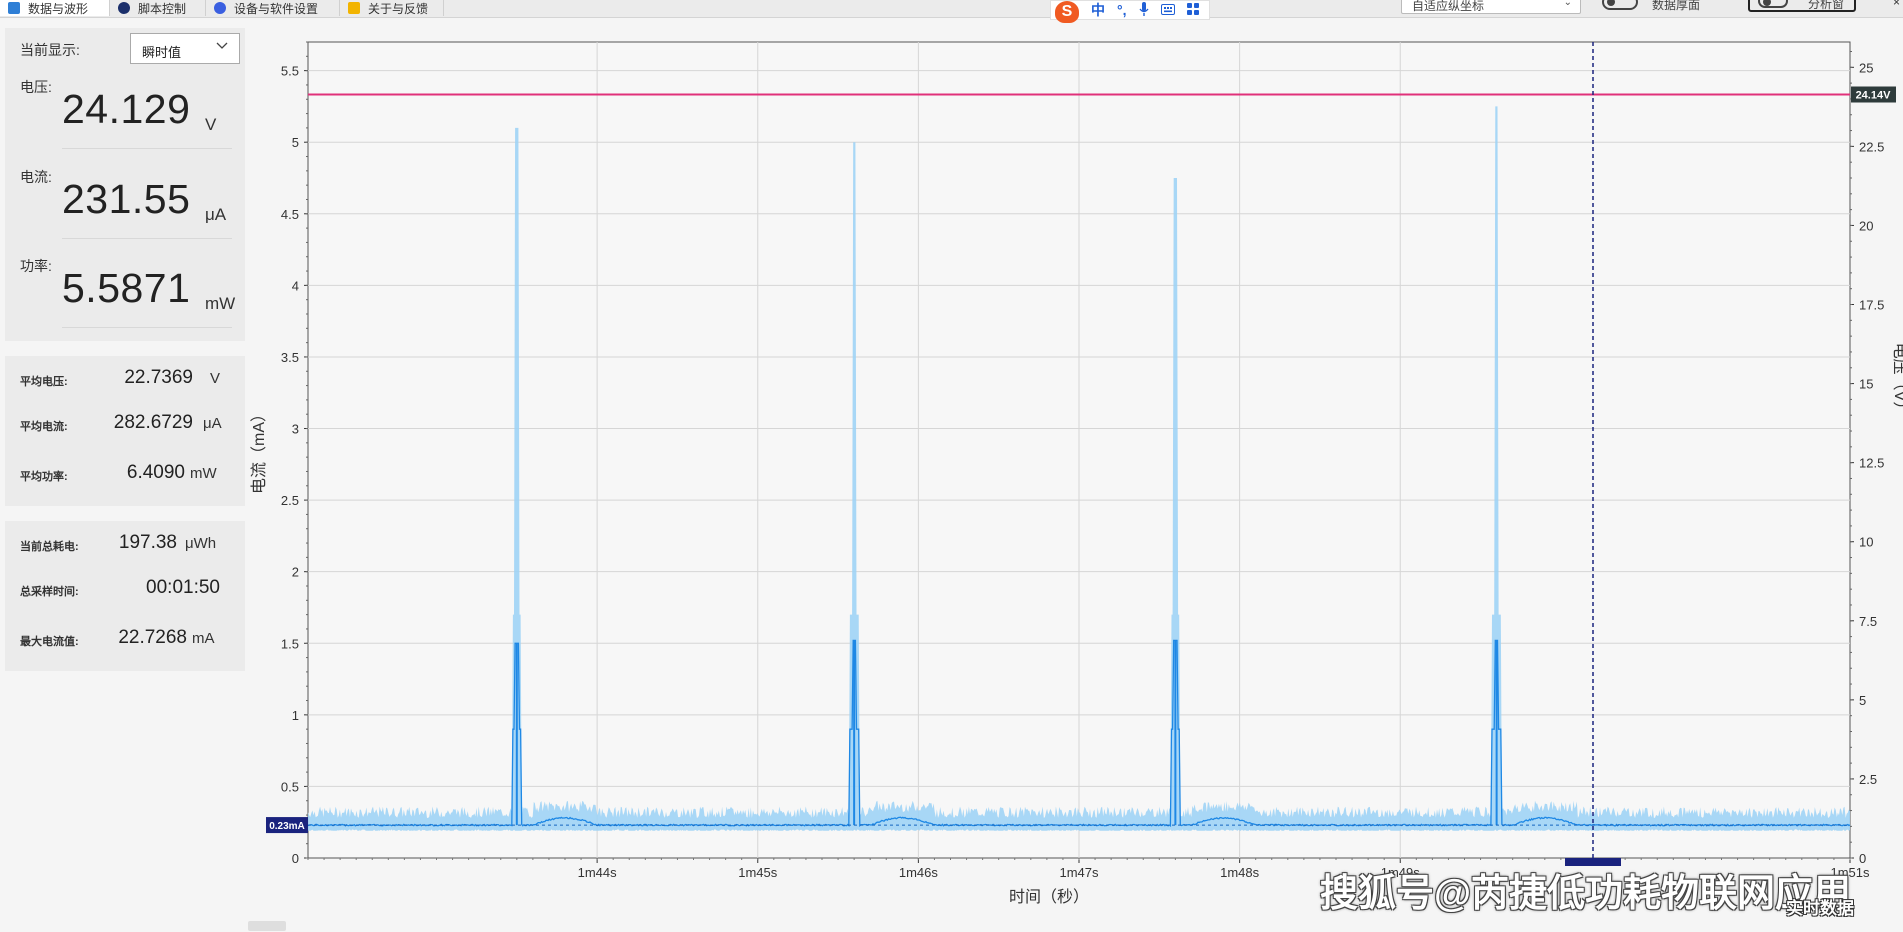  Describe the element at coordinates (1866, 225) in the screenshot. I see `y2-tick-label: 20` at that location.